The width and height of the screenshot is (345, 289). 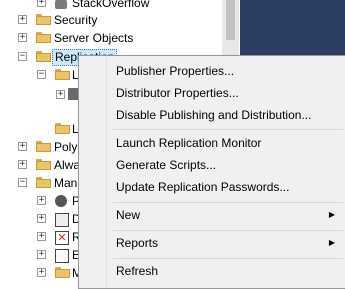 I want to click on tree-node-always-on: + Alwa, so click(x=40, y=165).